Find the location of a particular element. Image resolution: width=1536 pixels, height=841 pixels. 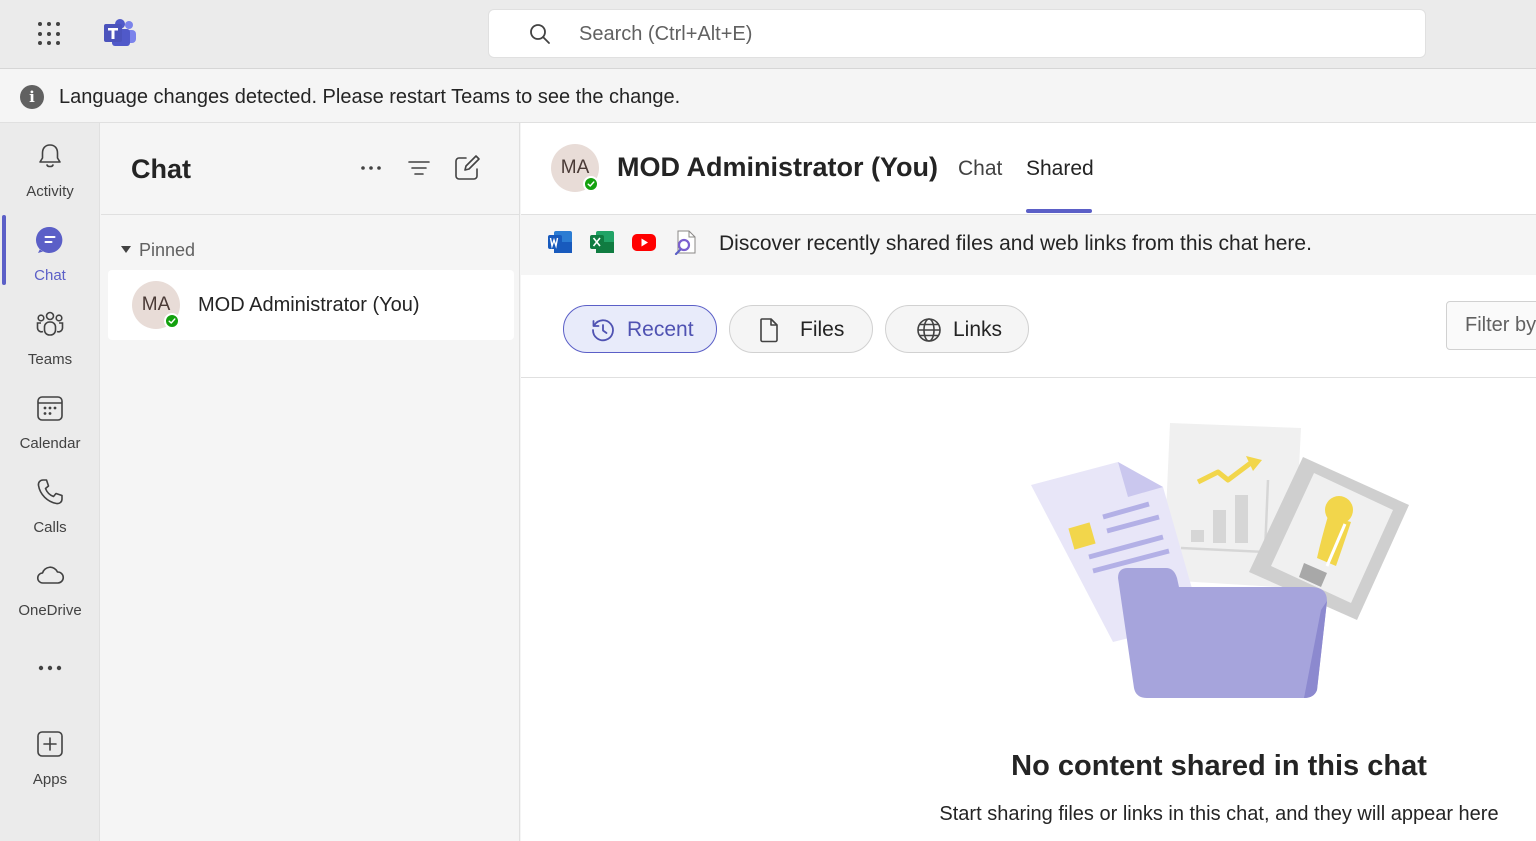

teams-logo-icon is located at coordinates (120, 32).